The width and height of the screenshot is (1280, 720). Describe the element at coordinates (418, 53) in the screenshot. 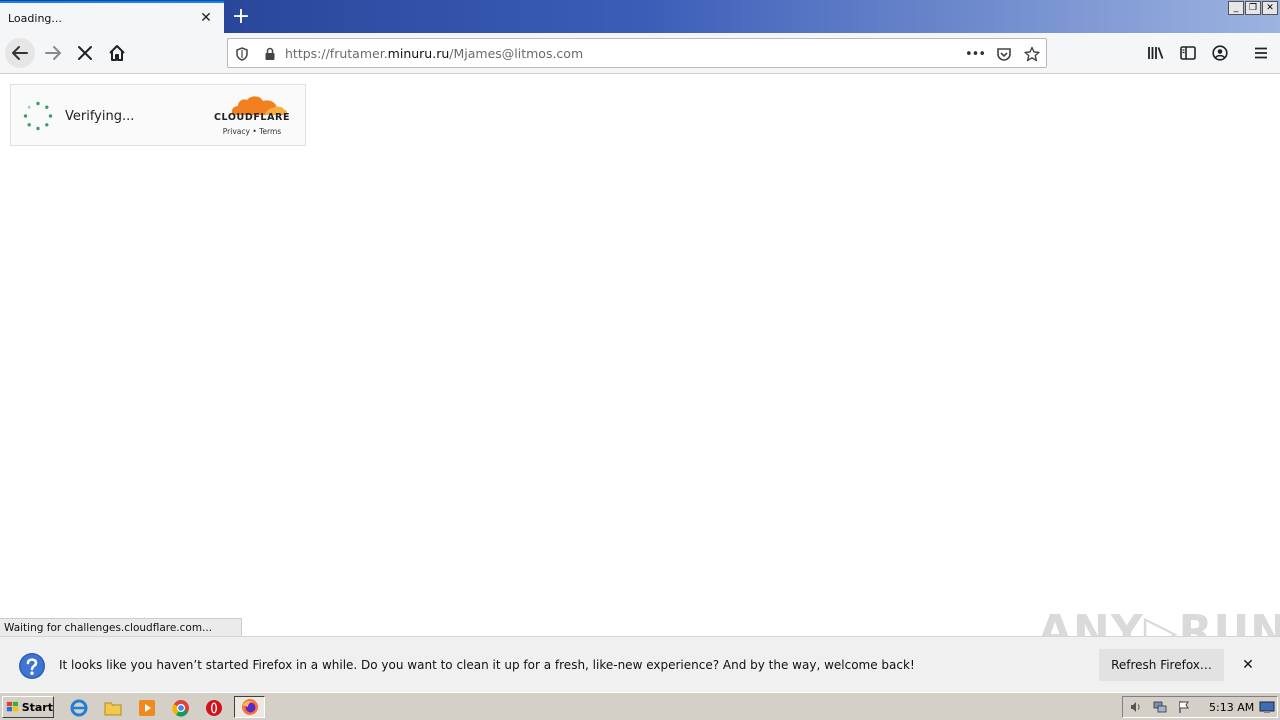

I see `url-domain: minuru.ru` at that location.